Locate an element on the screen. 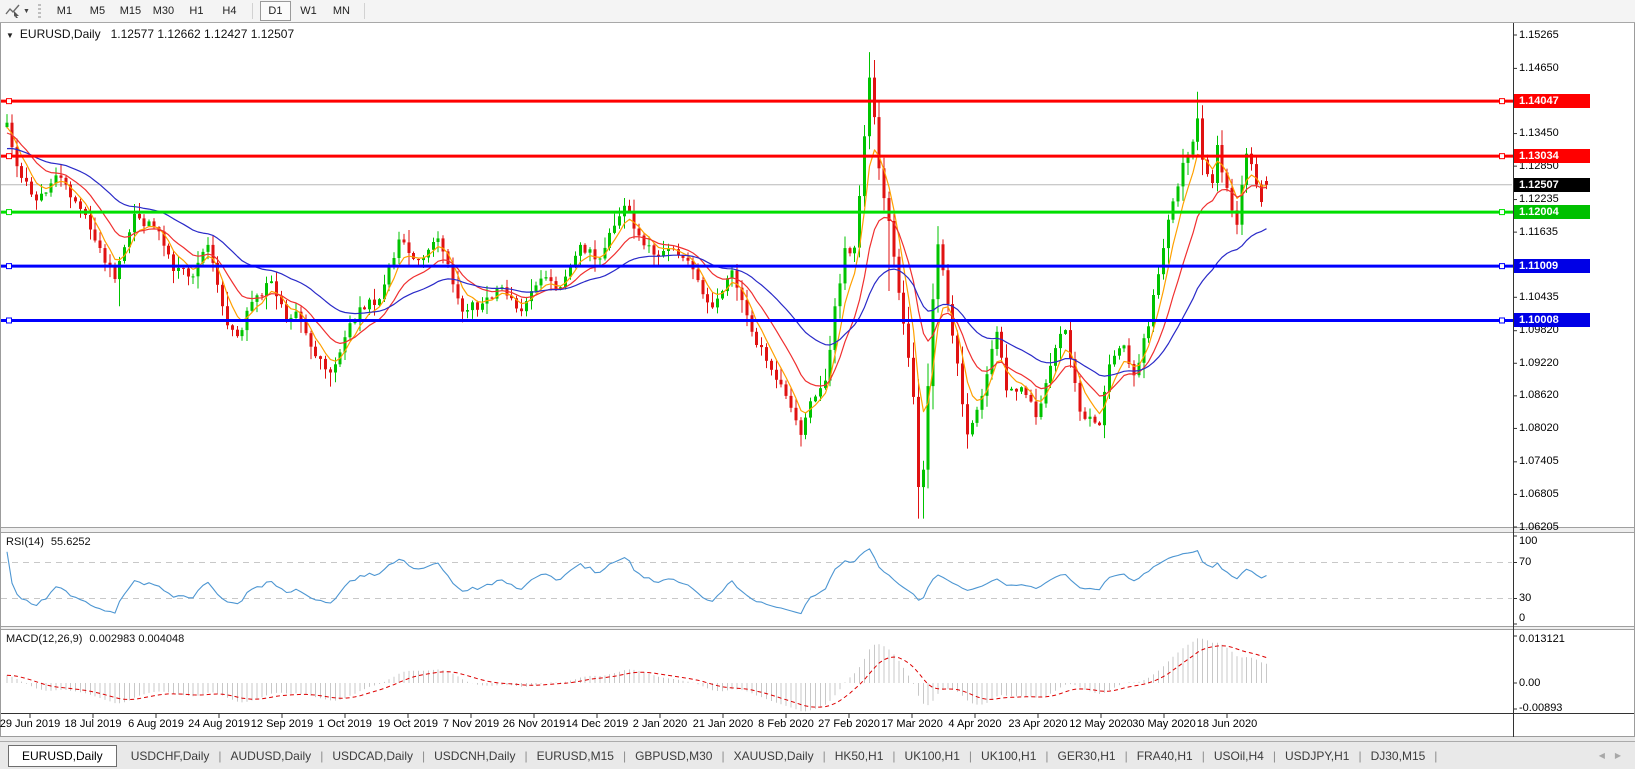 The width and height of the screenshot is (1635, 769). price-tick-label: 1.06805 is located at coordinates (1539, 493).